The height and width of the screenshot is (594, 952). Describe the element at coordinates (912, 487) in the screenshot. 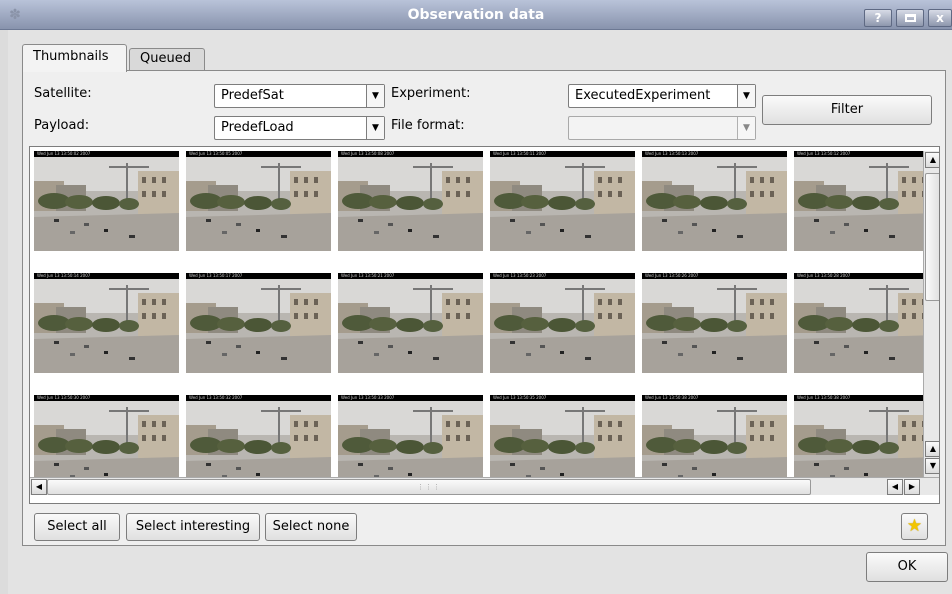

I see `arrow-right-icon: ▶` at that location.